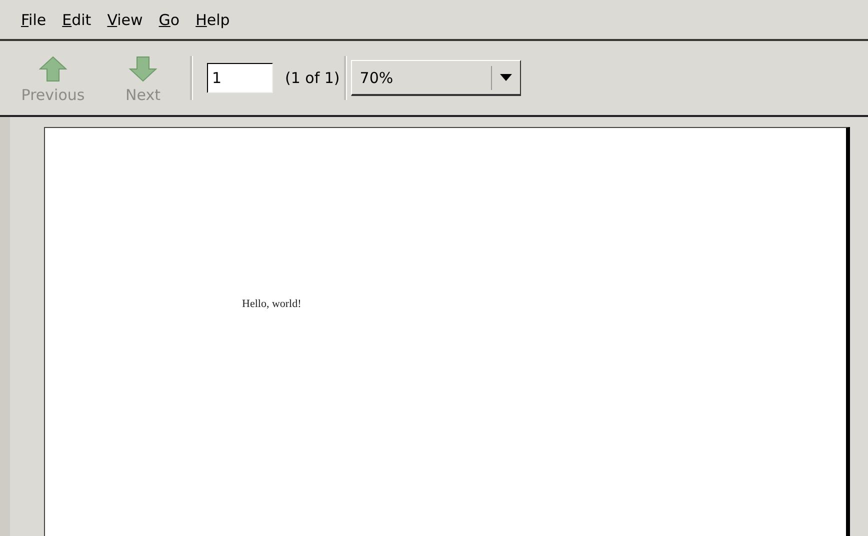 The width and height of the screenshot is (868, 536). What do you see at coordinates (312, 78) in the screenshot?
I see `page-count: (1 of 1)` at bounding box center [312, 78].